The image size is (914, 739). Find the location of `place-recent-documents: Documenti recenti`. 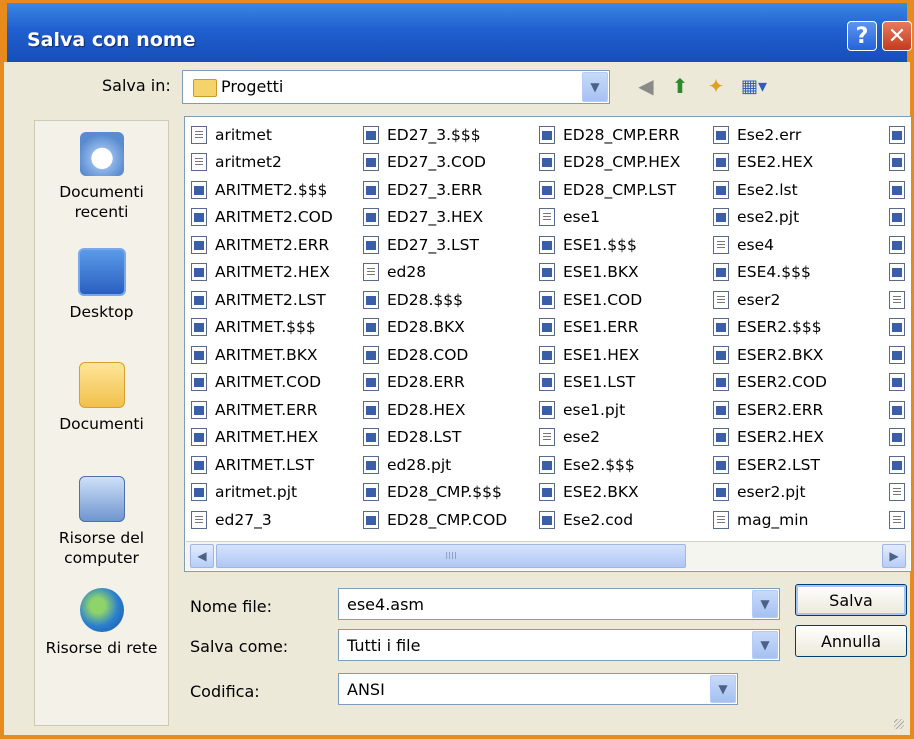

place-recent-documents: Documenti recenti is located at coordinates (101, 177).